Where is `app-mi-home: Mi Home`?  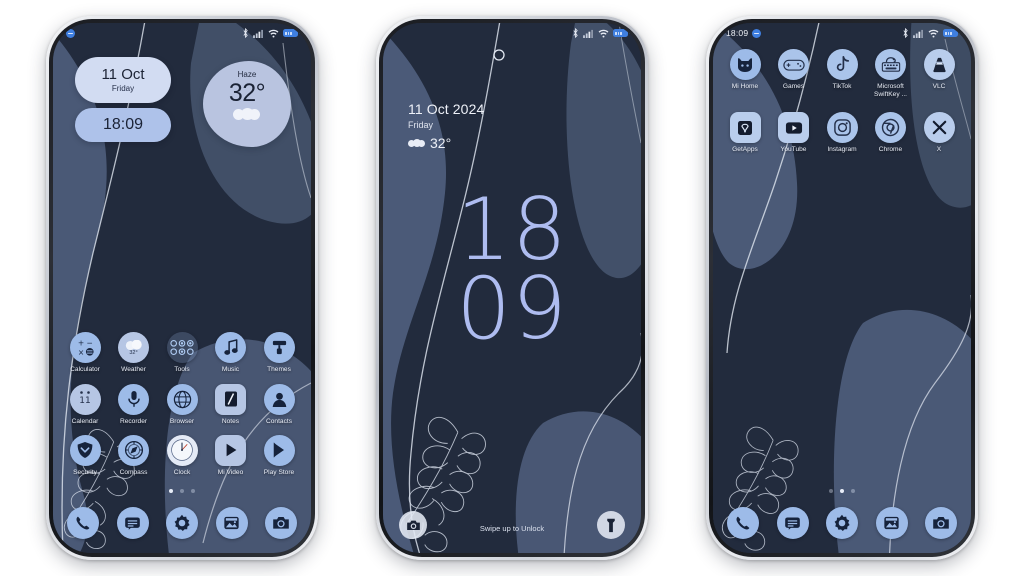
app-mi-home: Mi Home is located at coordinates (745, 74).